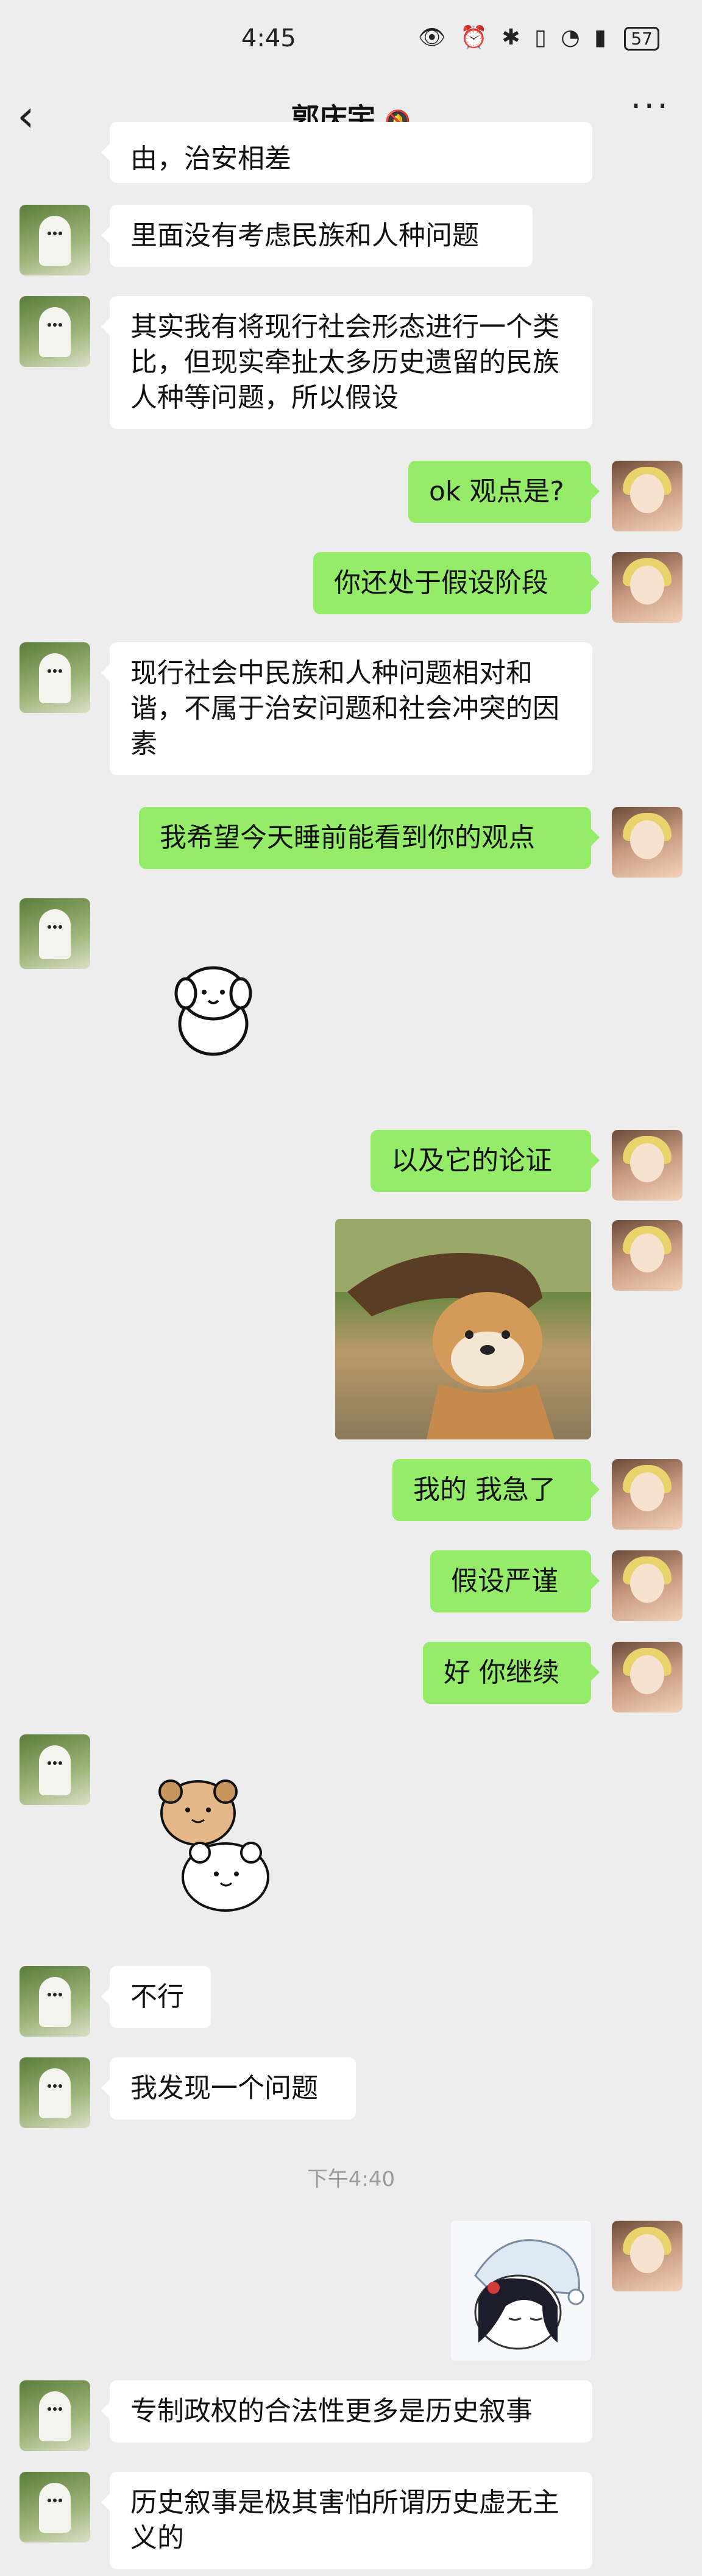 This screenshot has height=2576, width=702. I want to click on message-bubble: 现行社会中民族和人种问题相对和谐，不属于治安问题和社会冲突的因素, so click(346, 709).